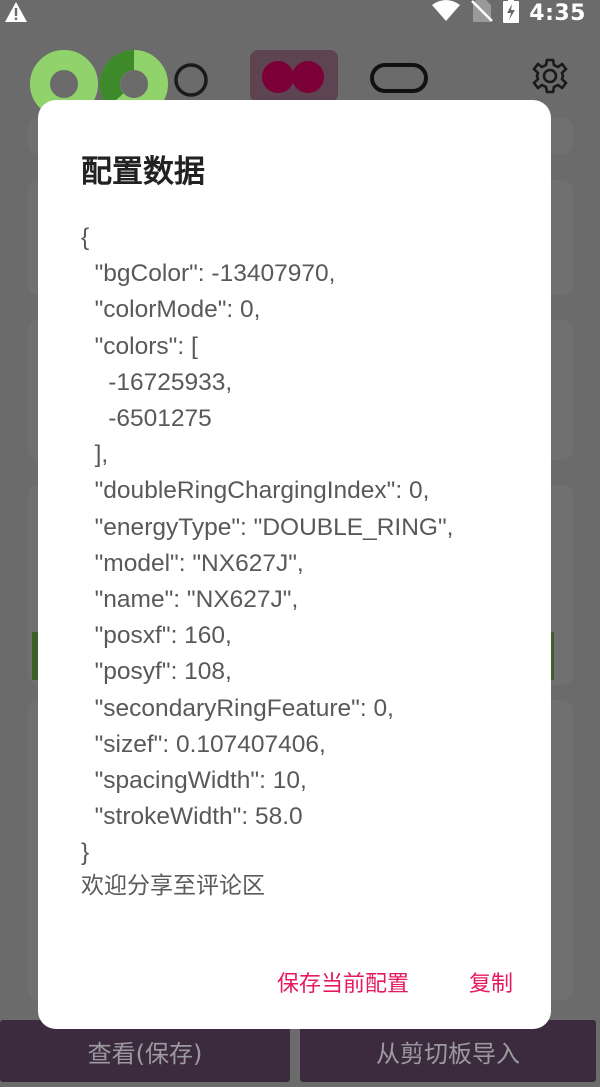 This screenshot has height=1087, width=600. I want to click on save-config-button: 保存当前配置, so click(343, 982).